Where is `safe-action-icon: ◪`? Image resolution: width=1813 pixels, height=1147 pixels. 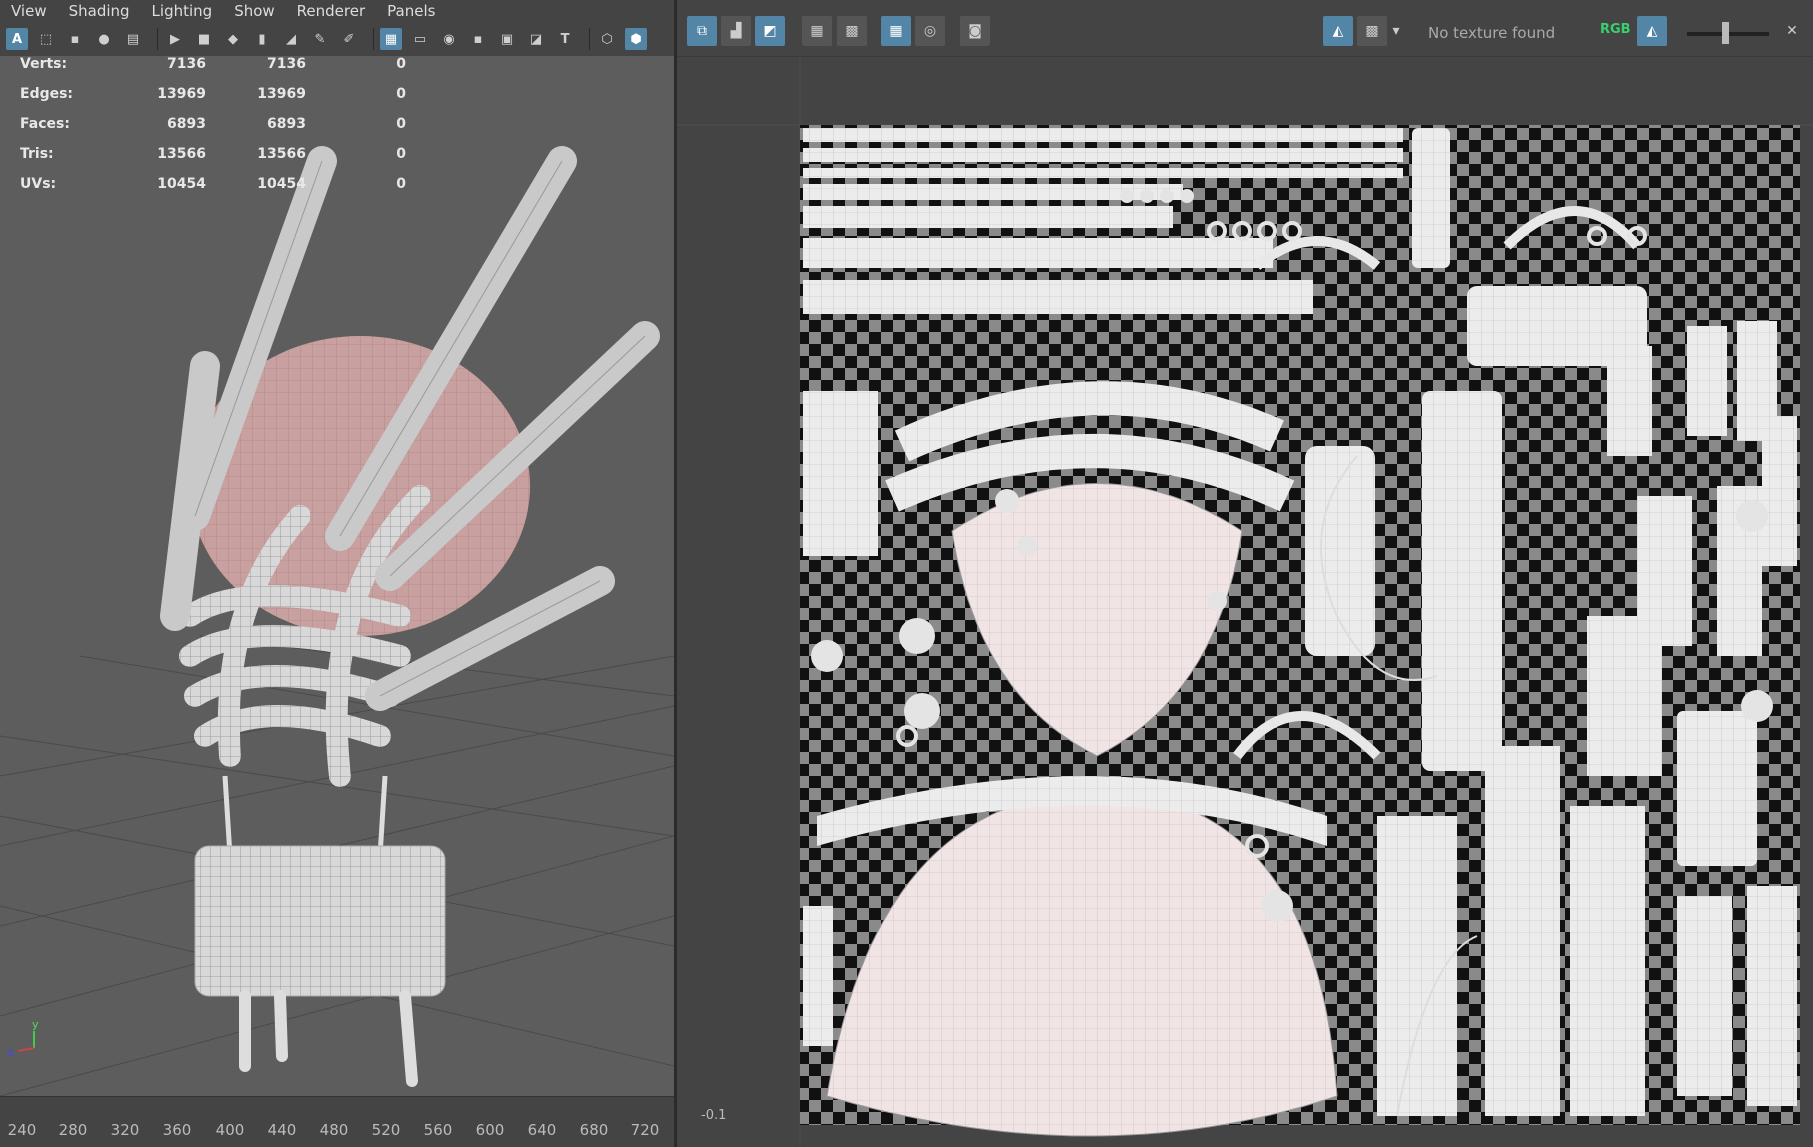 safe-action-icon: ◪ is located at coordinates (536, 39).